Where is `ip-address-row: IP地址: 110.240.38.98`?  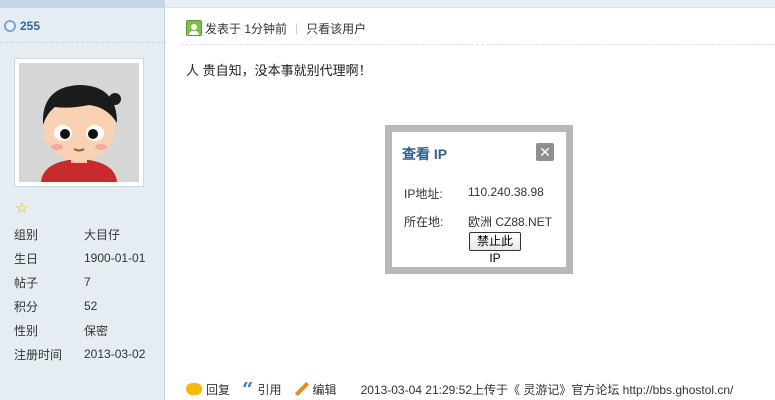 ip-address-row: IP地址: 110.240.38.98 is located at coordinates (474, 193).